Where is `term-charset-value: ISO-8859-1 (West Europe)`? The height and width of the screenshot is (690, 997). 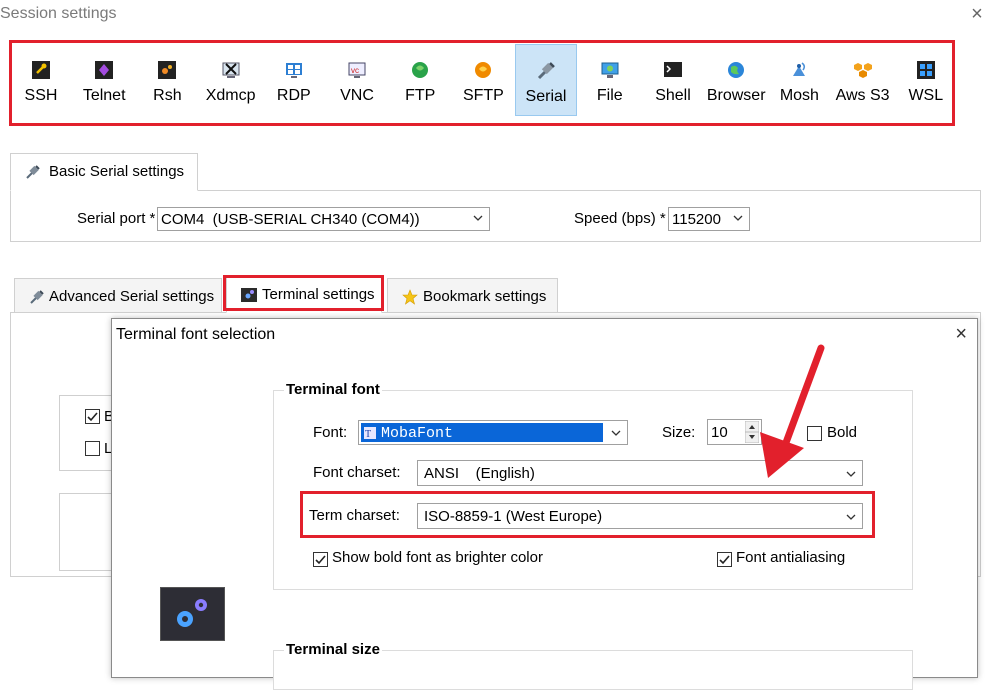 term-charset-value: ISO-8859-1 (West Europe) is located at coordinates (513, 516).